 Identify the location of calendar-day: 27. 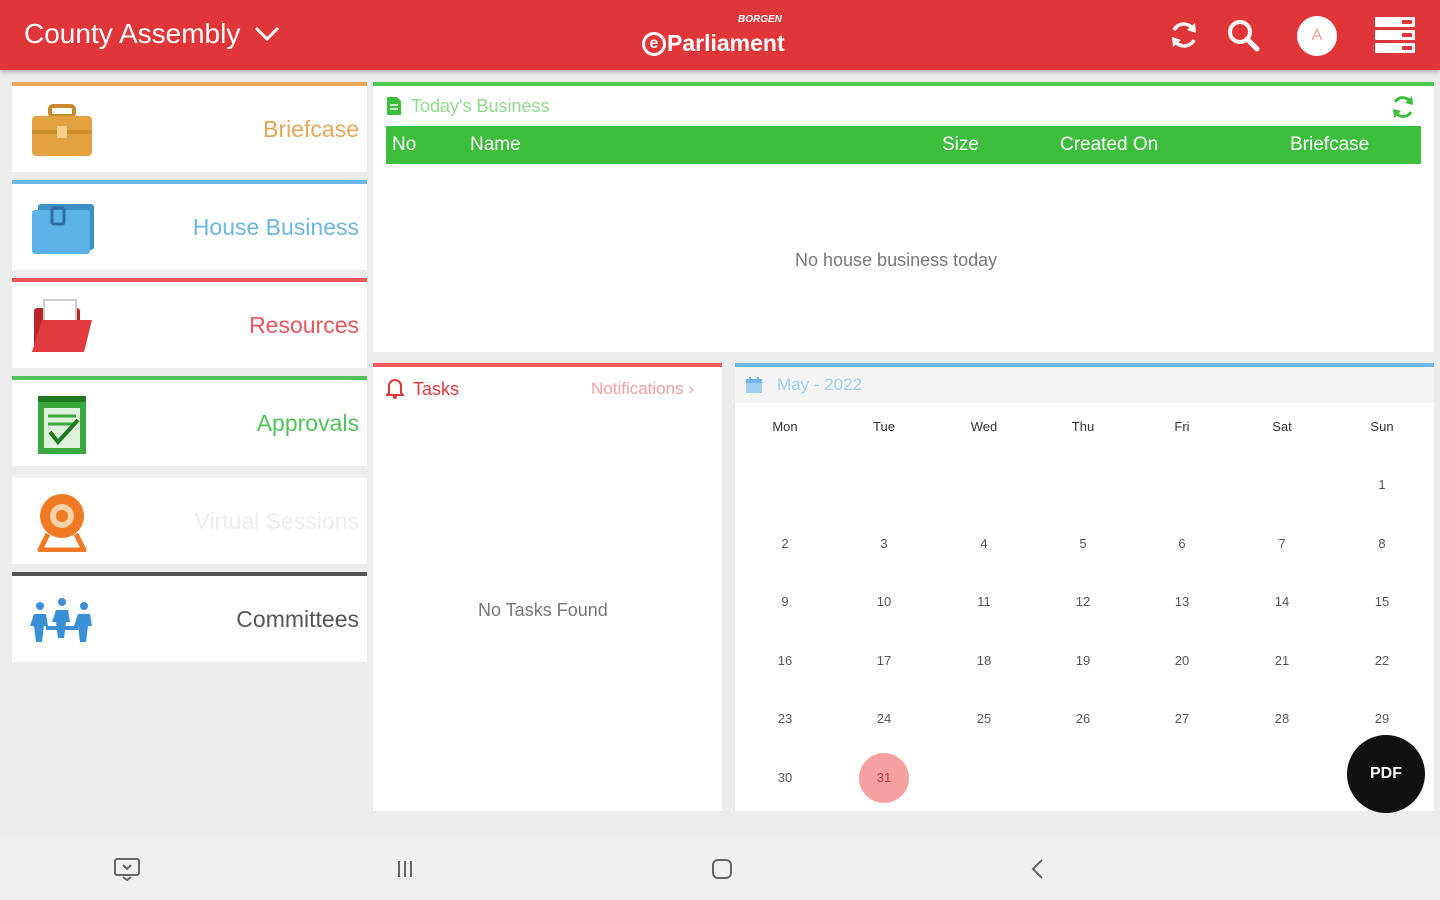
(1182, 719).